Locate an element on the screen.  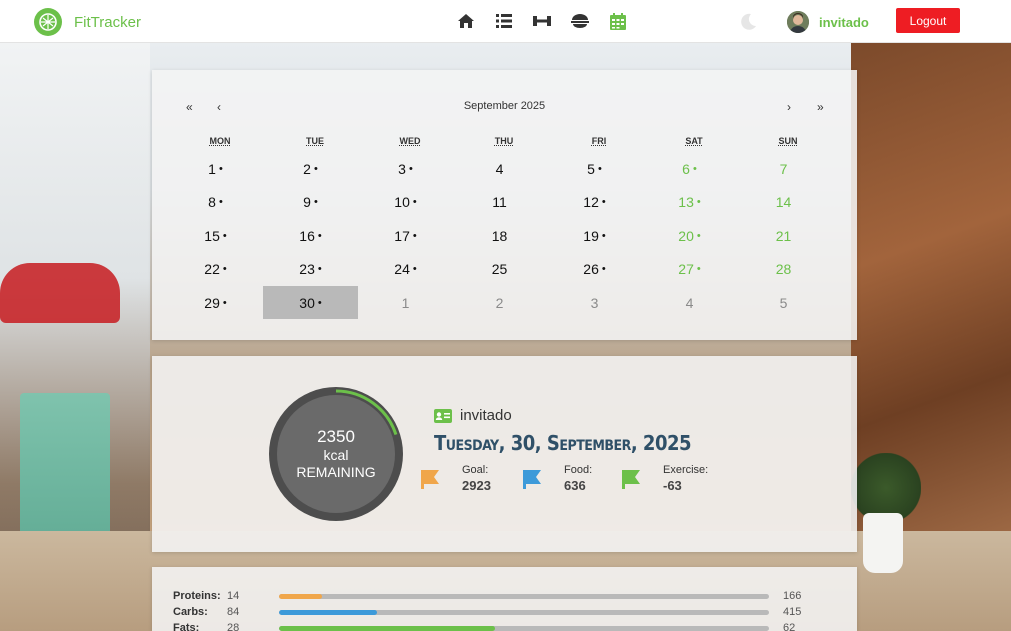
day-number: 3 is located at coordinates (402, 168).